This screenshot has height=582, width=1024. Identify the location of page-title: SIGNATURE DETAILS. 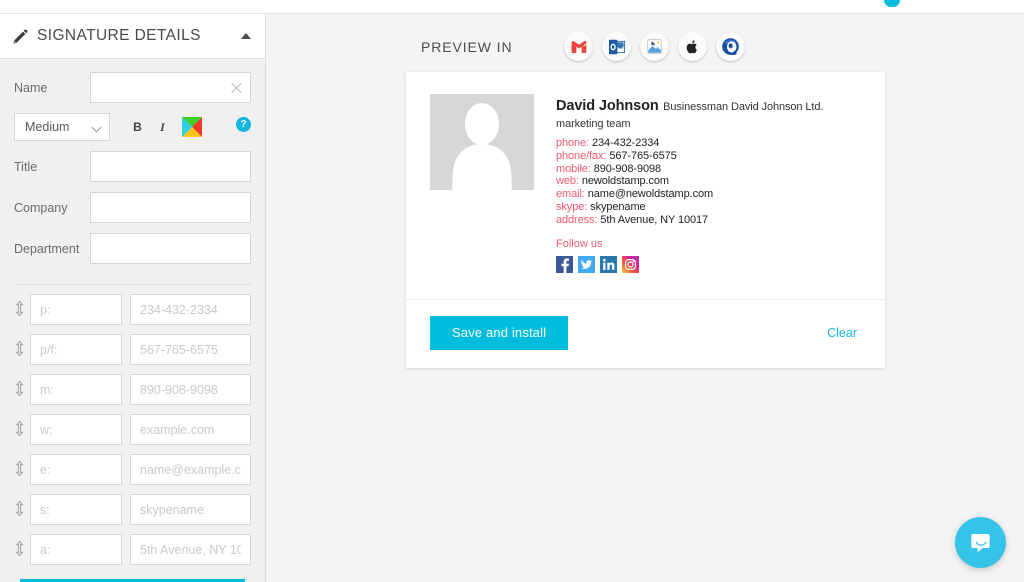
(119, 35).